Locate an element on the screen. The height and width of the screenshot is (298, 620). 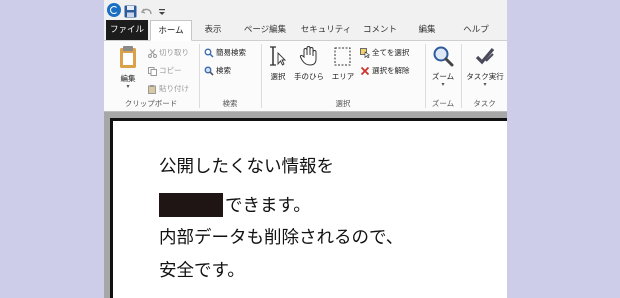
select-label: 選択 is located at coordinates (278, 76).